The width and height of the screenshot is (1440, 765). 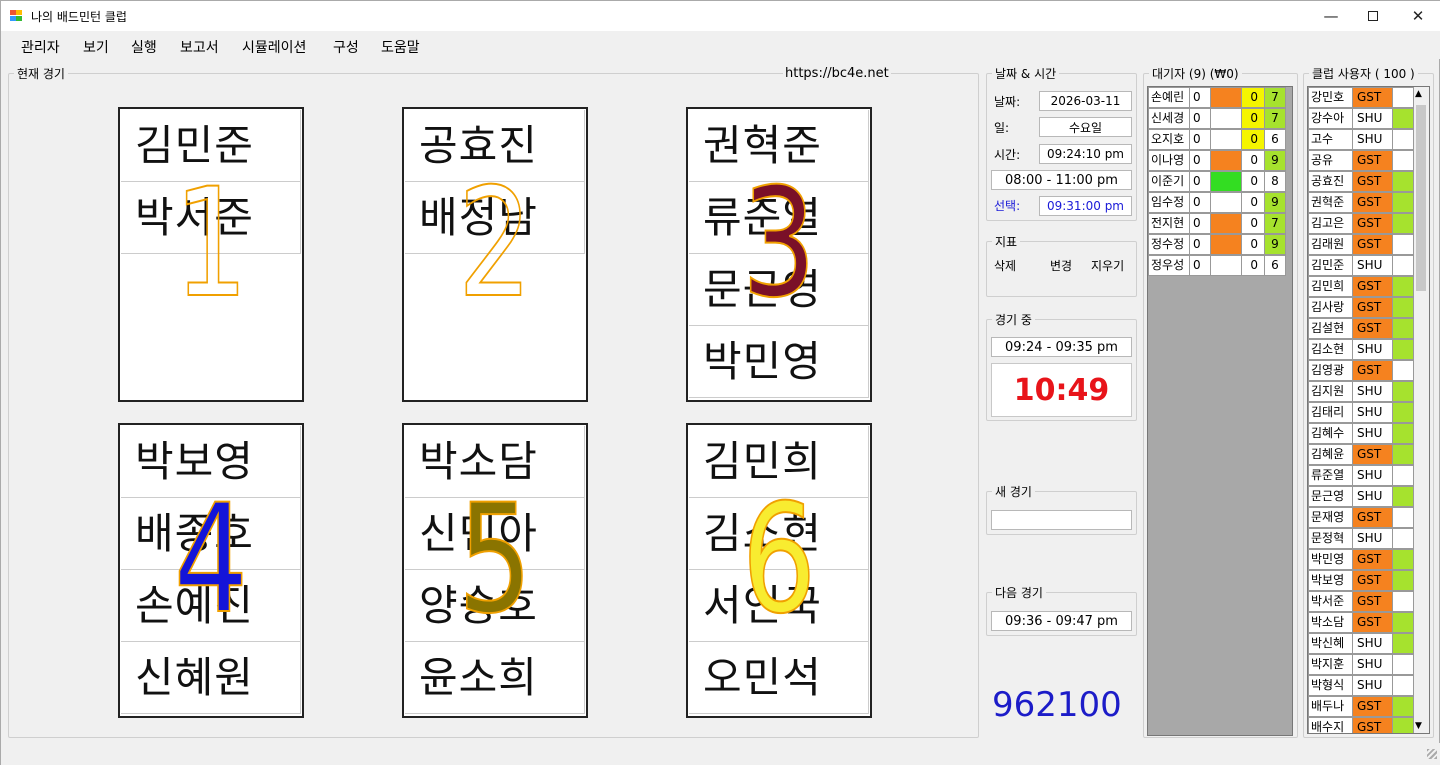 What do you see at coordinates (1221, 265) in the screenshot?
I see `waiting-row: 정우성 0 0 6` at bounding box center [1221, 265].